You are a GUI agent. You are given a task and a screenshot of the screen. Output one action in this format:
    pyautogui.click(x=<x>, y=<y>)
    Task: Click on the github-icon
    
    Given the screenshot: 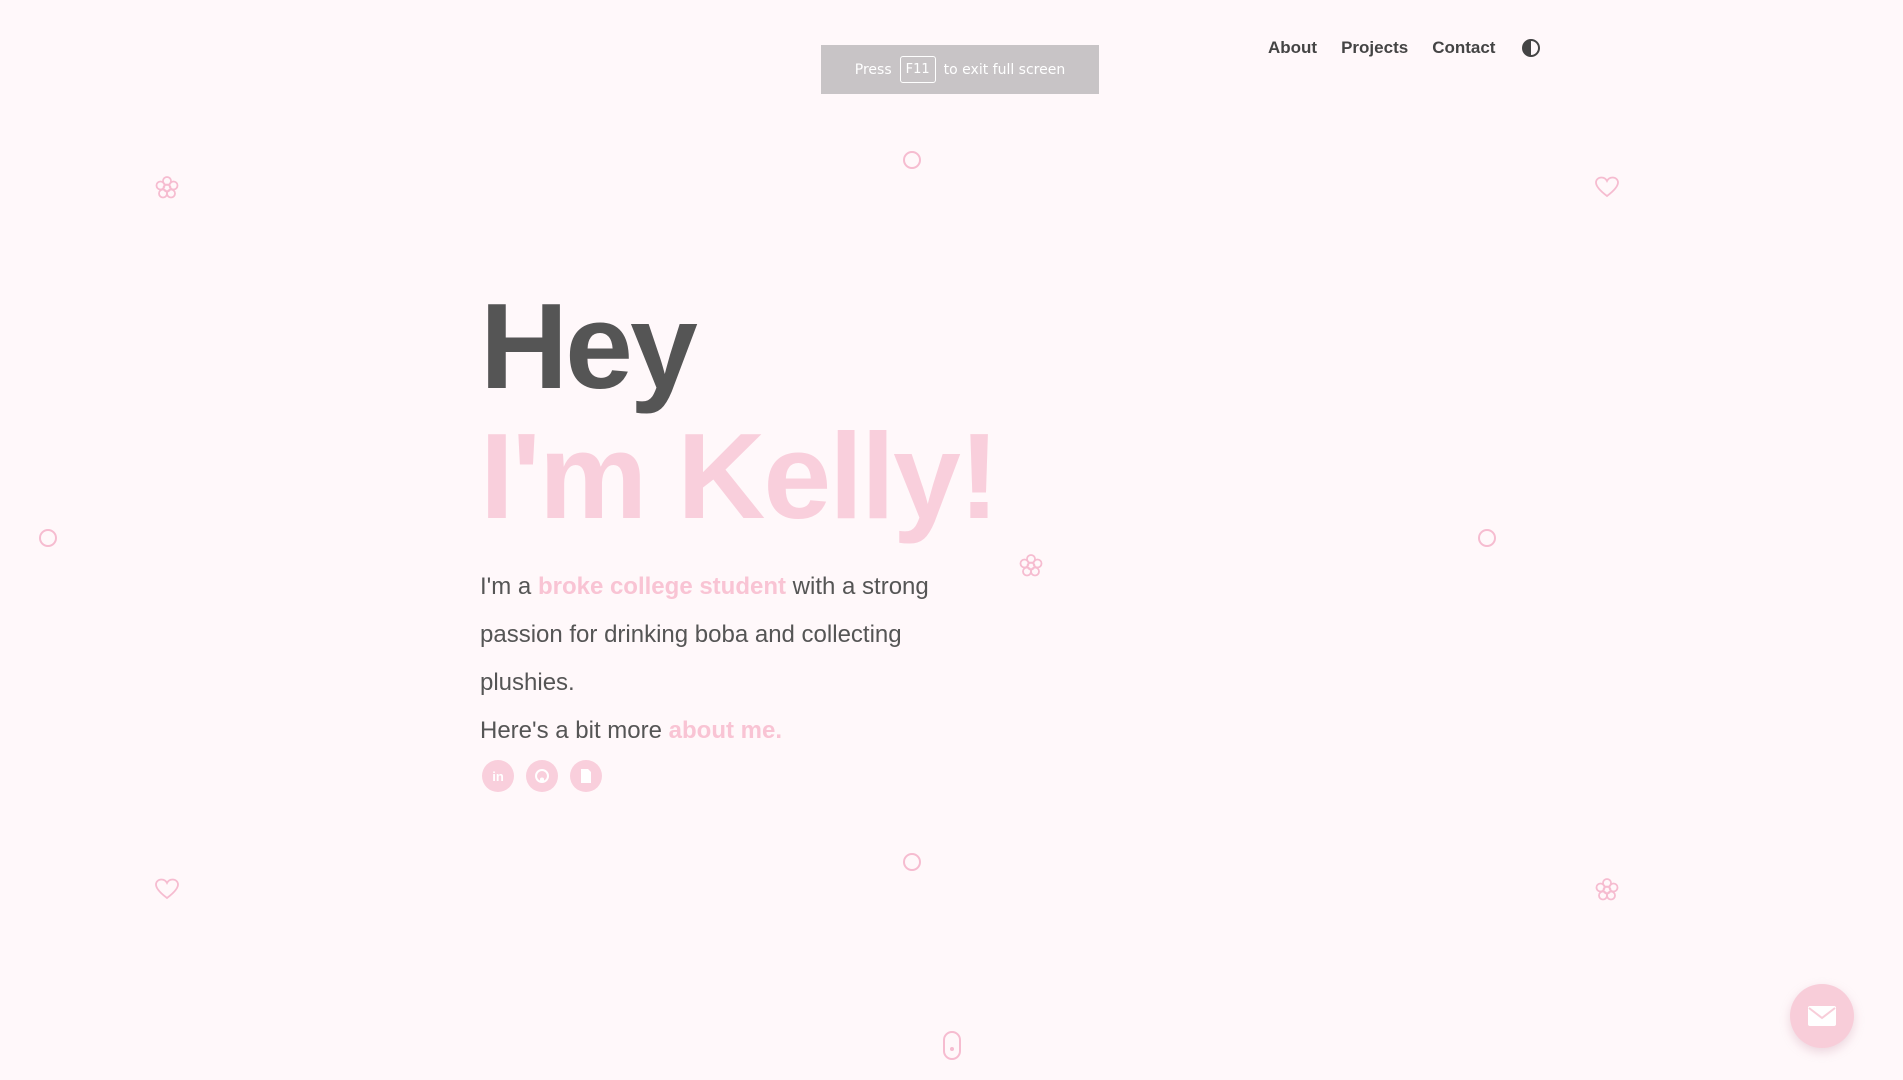 What is the action you would take?
    pyautogui.click(x=542, y=776)
    